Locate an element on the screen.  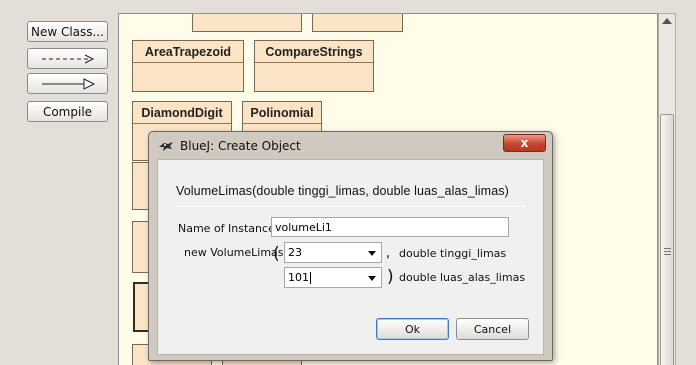
class-box-area-trapezoid: AreaTrapezoid is located at coordinates (188, 66).